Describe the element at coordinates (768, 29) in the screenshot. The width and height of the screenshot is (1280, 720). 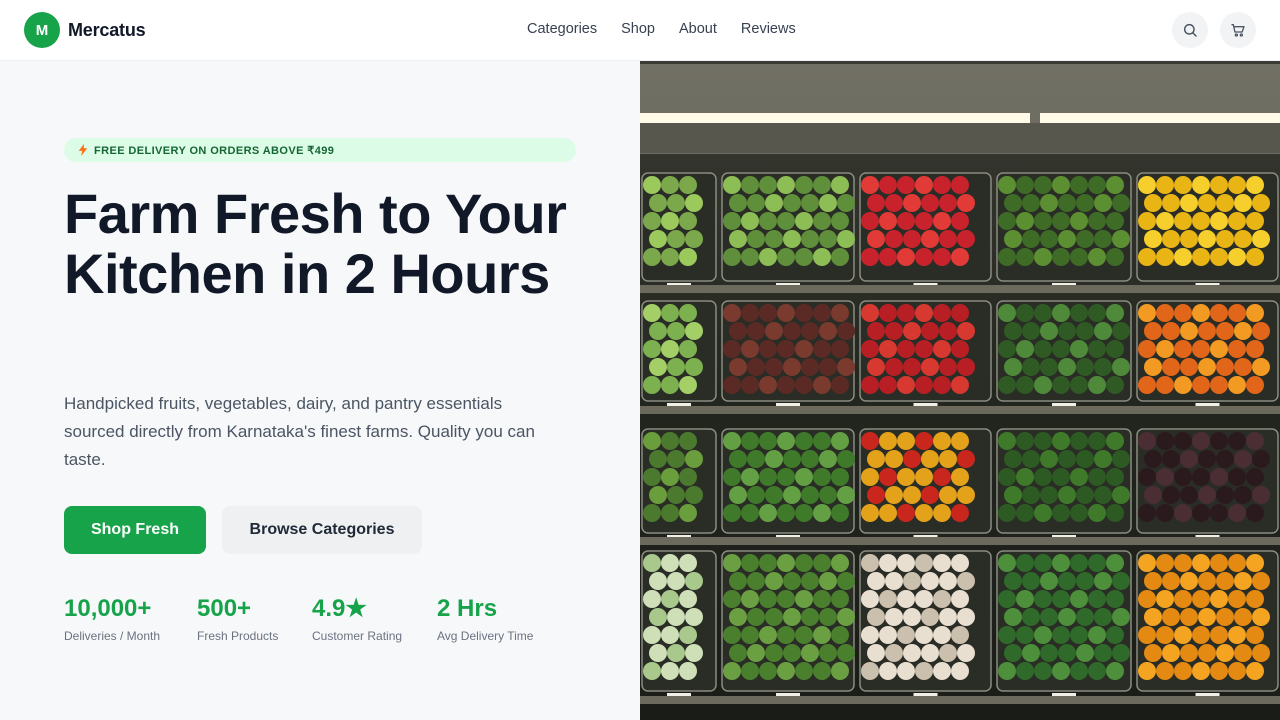
I see `nav-link-reviews: Reviews` at that location.